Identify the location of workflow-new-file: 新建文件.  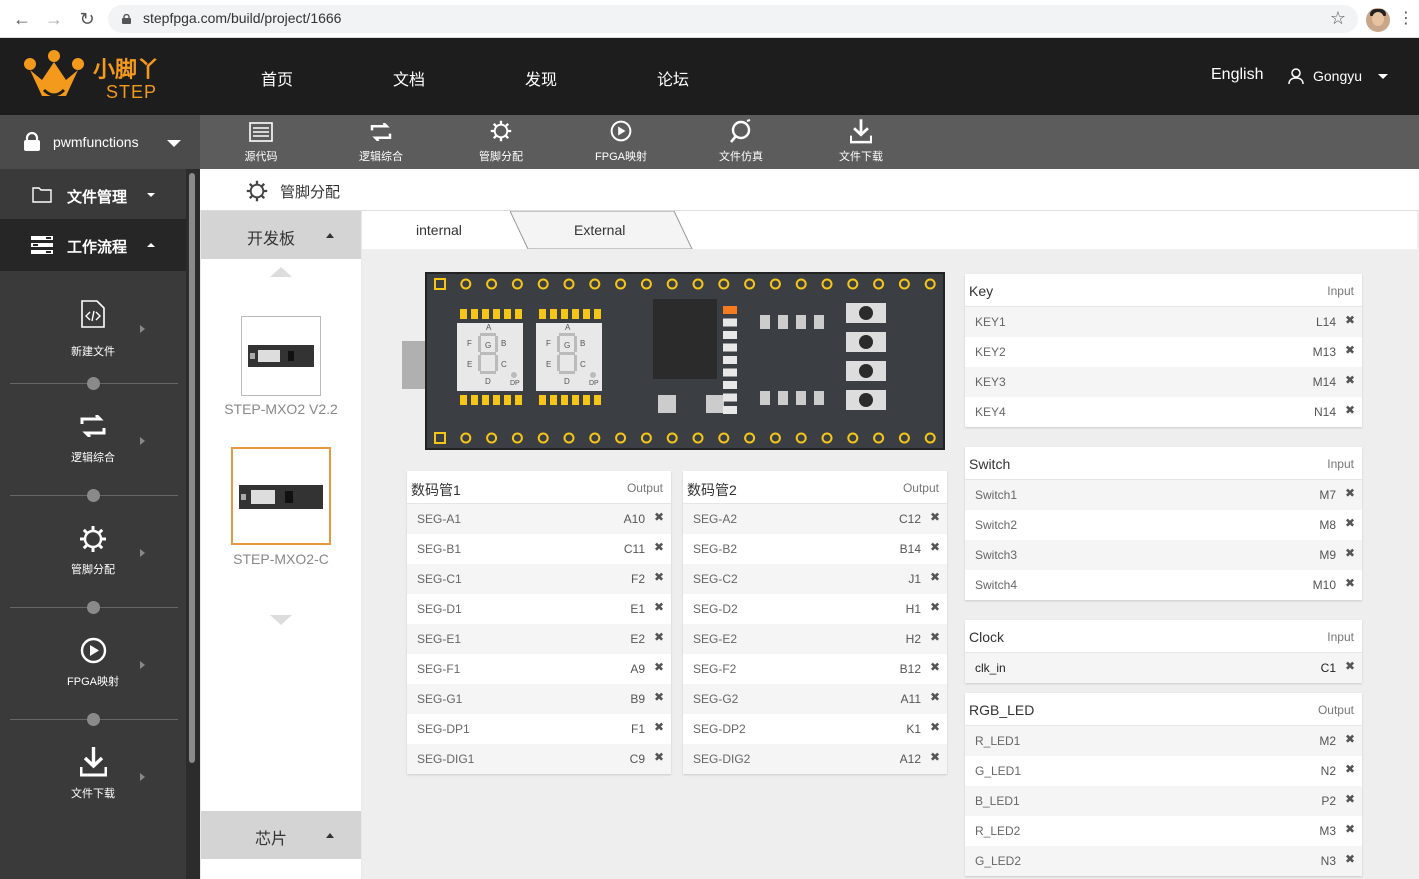
(93, 335).